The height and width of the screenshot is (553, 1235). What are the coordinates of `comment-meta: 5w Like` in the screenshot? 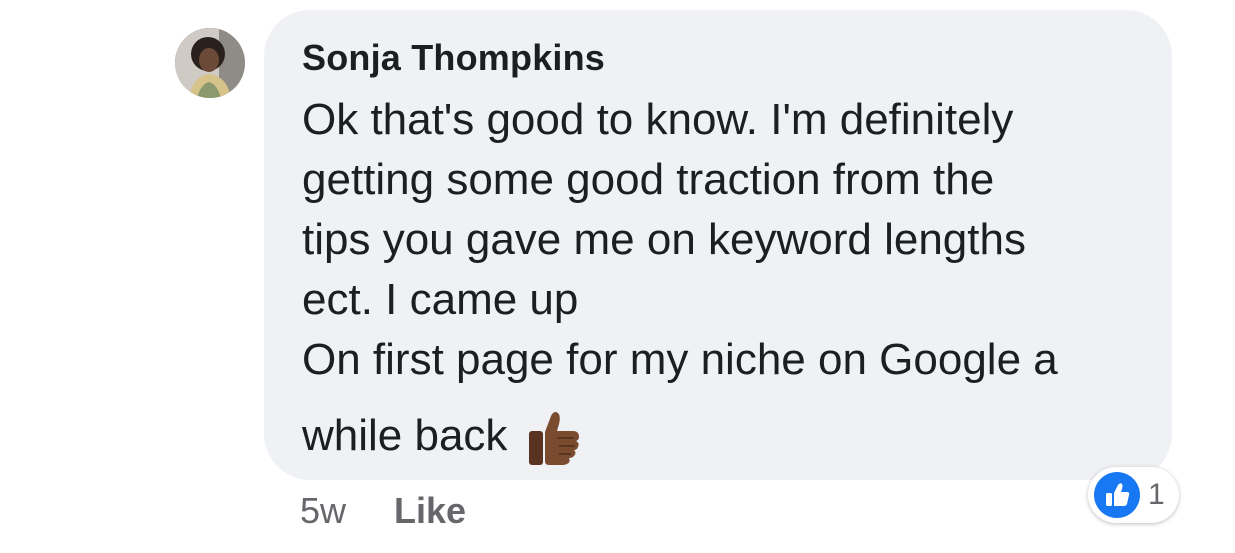 It's located at (383, 511).